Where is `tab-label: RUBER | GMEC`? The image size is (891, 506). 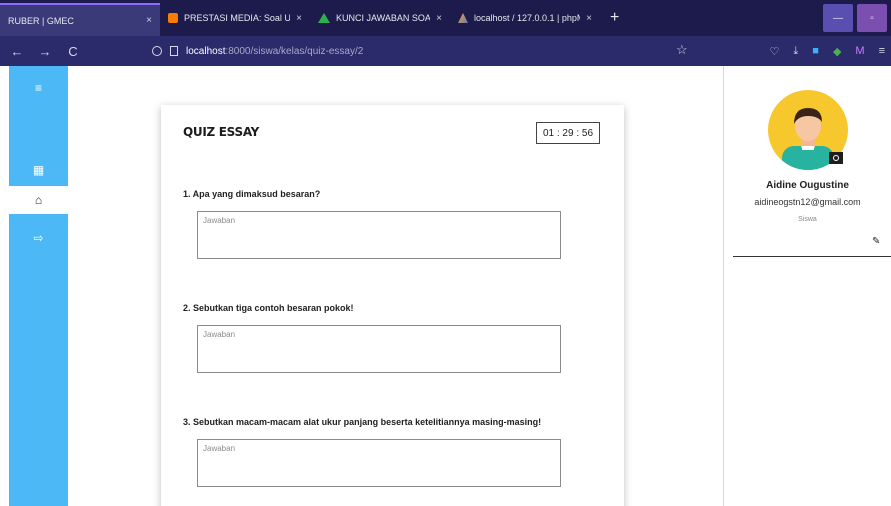
tab-label: RUBER | GMEC is located at coordinates (41, 20).